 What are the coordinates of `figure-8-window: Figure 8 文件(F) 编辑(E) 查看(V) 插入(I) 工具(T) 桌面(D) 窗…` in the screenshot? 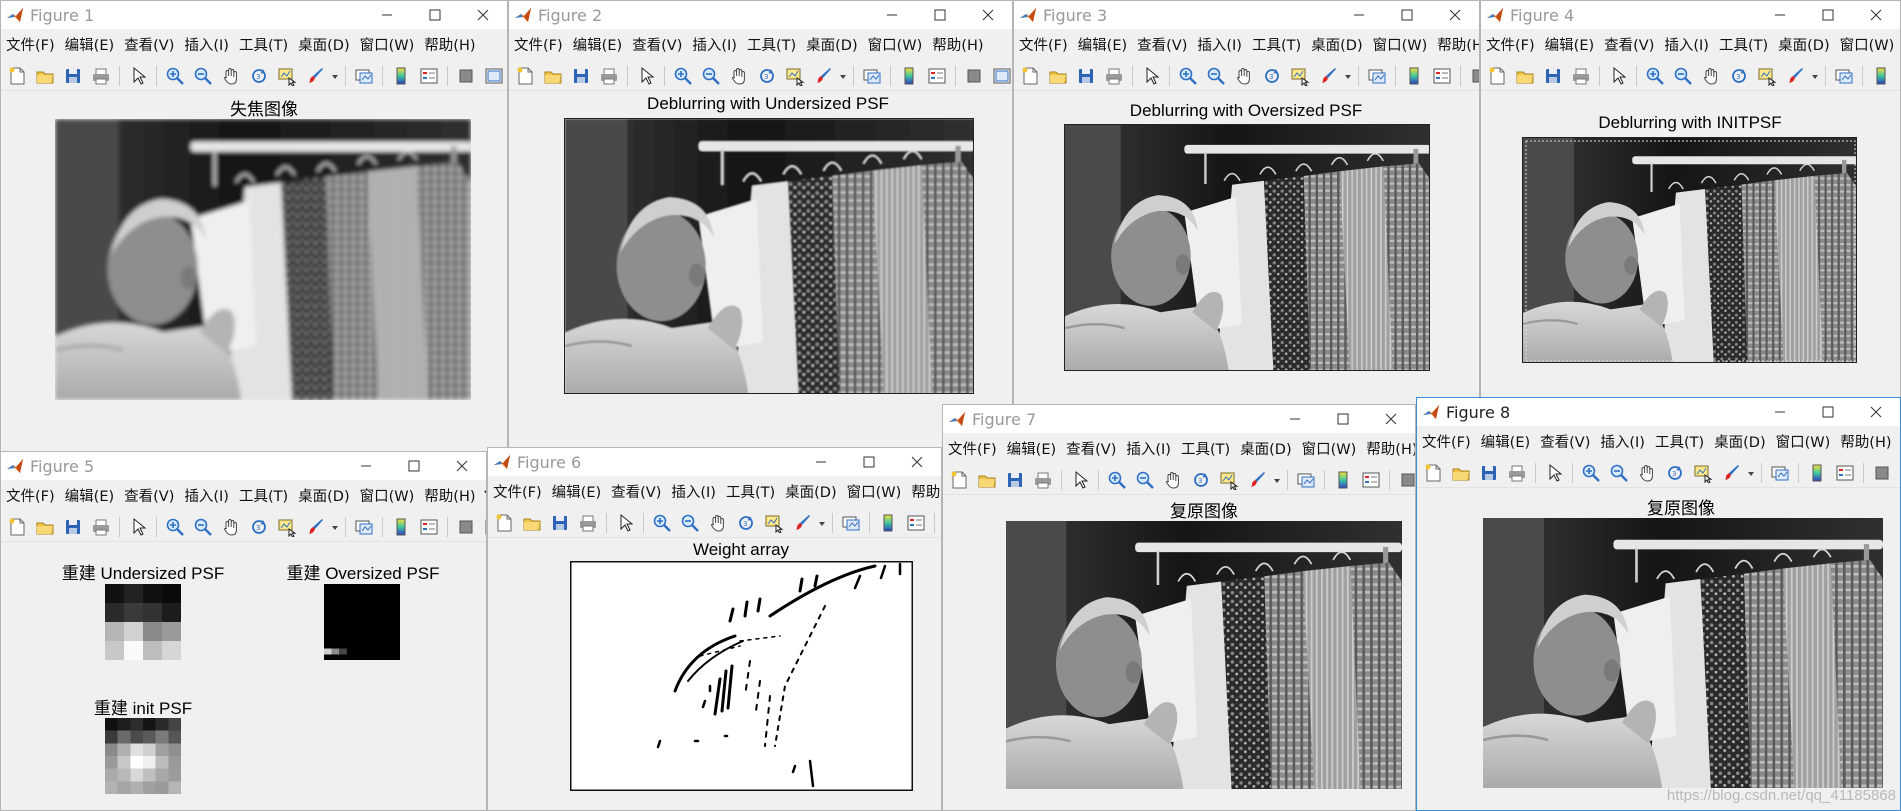 It's located at (1658, 604).